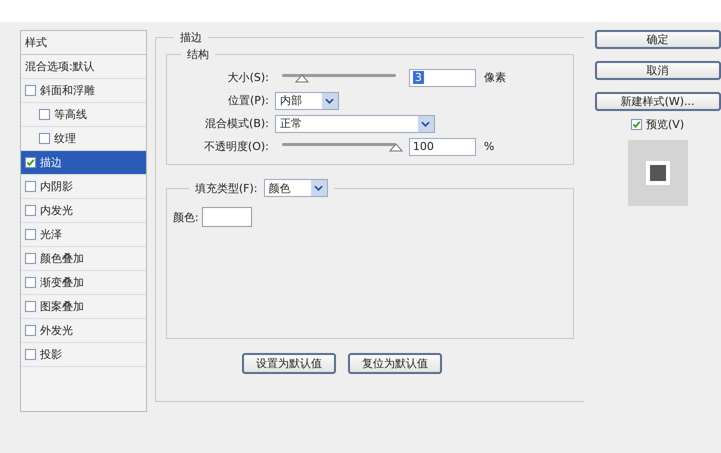 This screenshot has width=721, height=453. What do you see at coordinates (289, 363) in the screenshot?
I see `default-button: 设置为默认值` at bounding box center [289, 363].